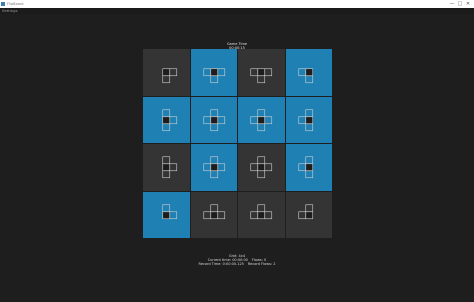 The width and height of the screenshot is (474, 302). I want to click on tile-r3-c4, so click(308, 167).